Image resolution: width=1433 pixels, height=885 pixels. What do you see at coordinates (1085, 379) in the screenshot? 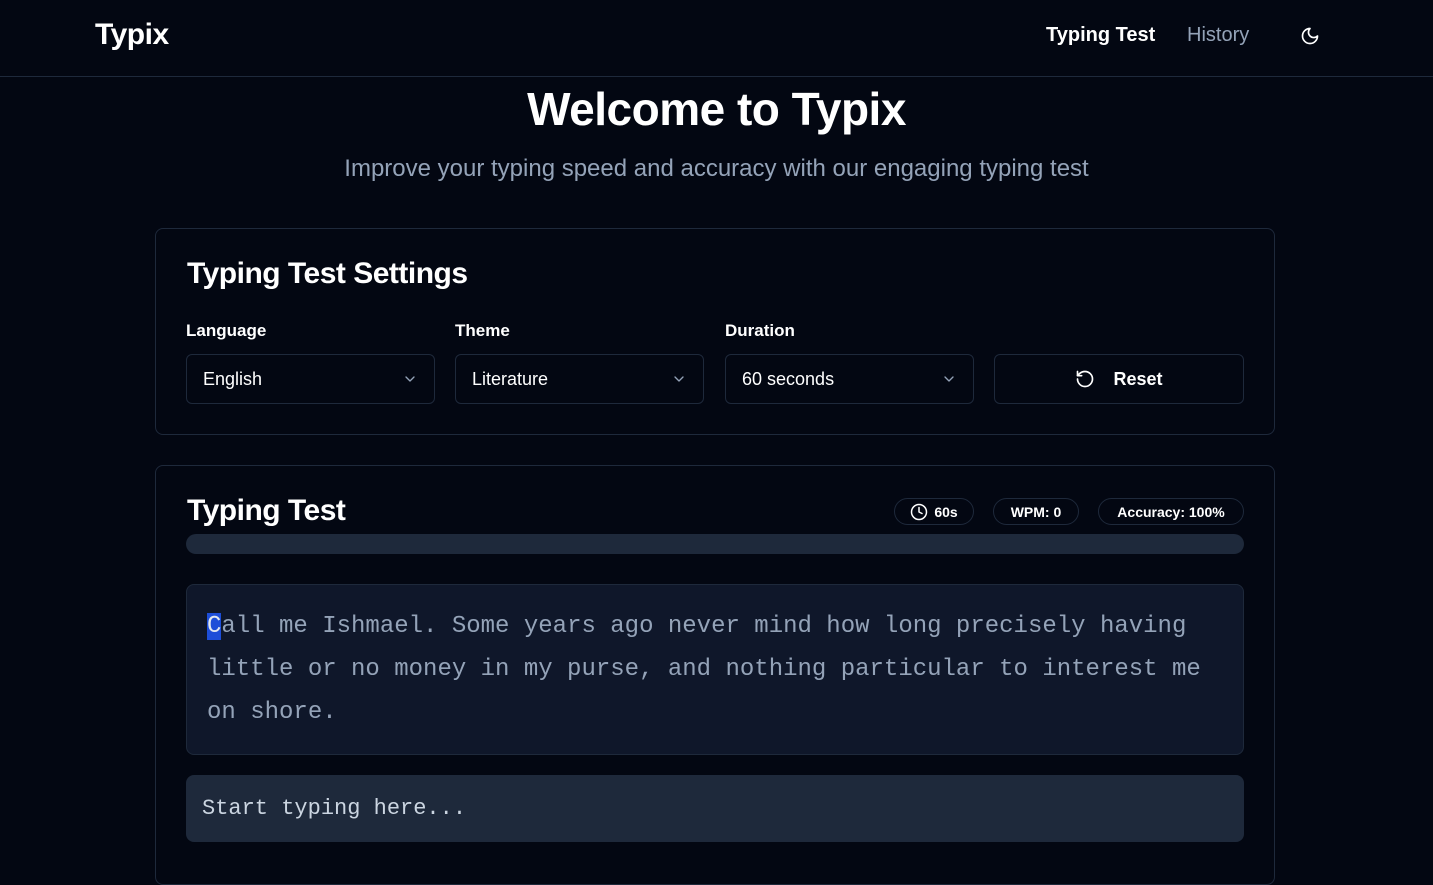
I see `rotate-ccw-icon` at bounding box center [1085, 379].